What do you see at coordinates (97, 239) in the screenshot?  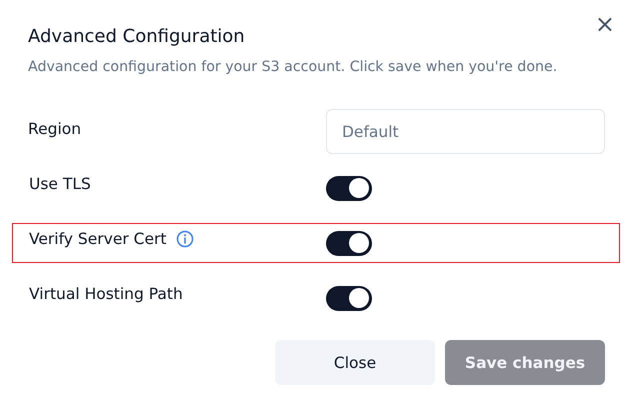 I see `toggle-label: Verify Server Cert` at bounding box center [97, 239].